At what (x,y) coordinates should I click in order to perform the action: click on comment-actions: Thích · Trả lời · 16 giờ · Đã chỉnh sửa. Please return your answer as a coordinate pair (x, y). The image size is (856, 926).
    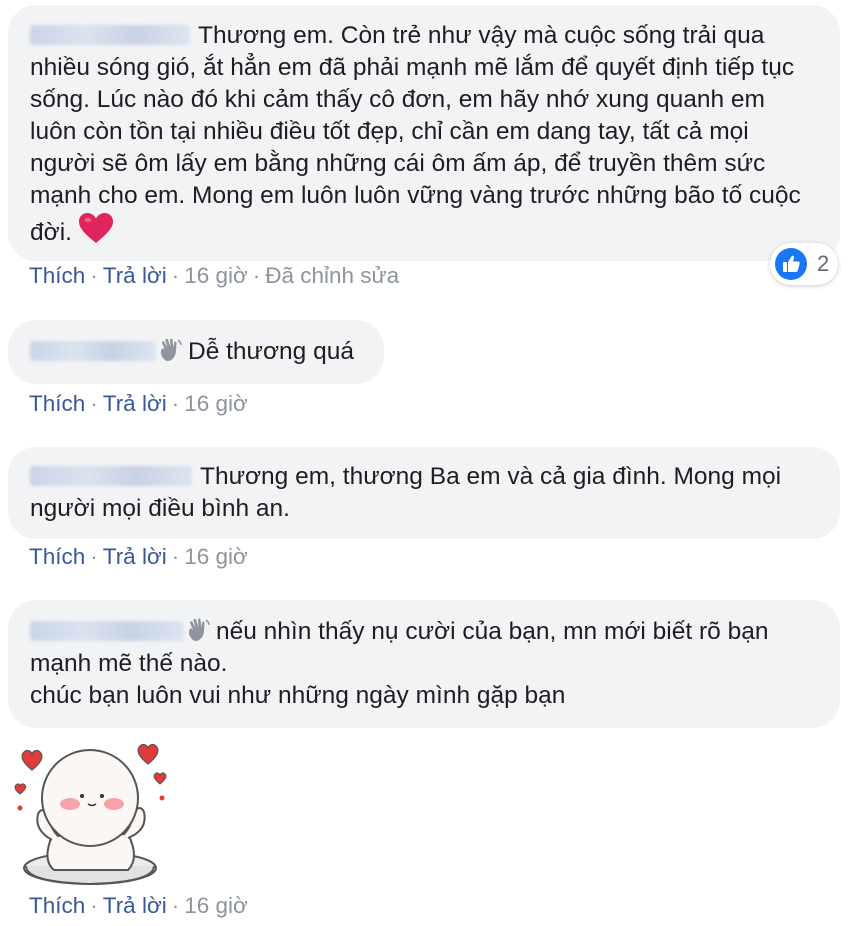
    Looking at the image, I should click on (214, 275).